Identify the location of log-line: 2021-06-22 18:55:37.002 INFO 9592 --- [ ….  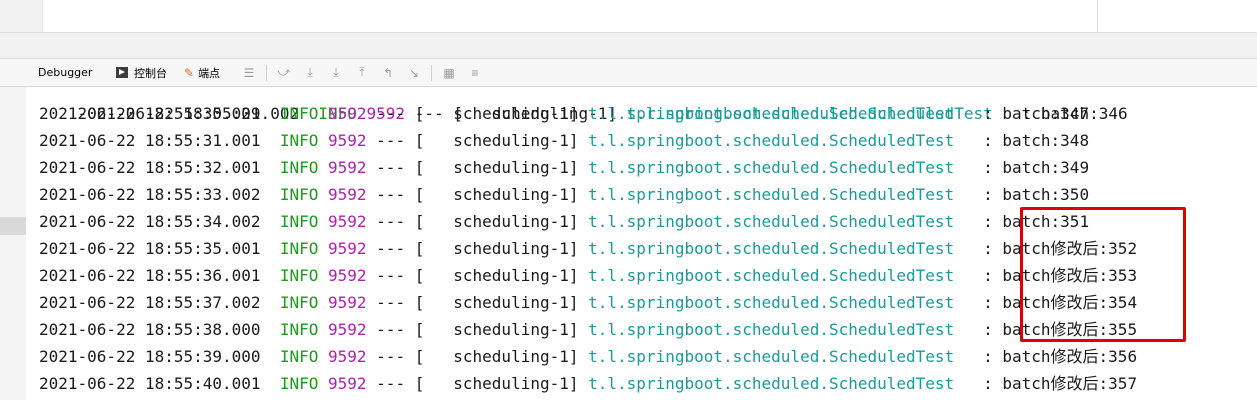
(588, 302).